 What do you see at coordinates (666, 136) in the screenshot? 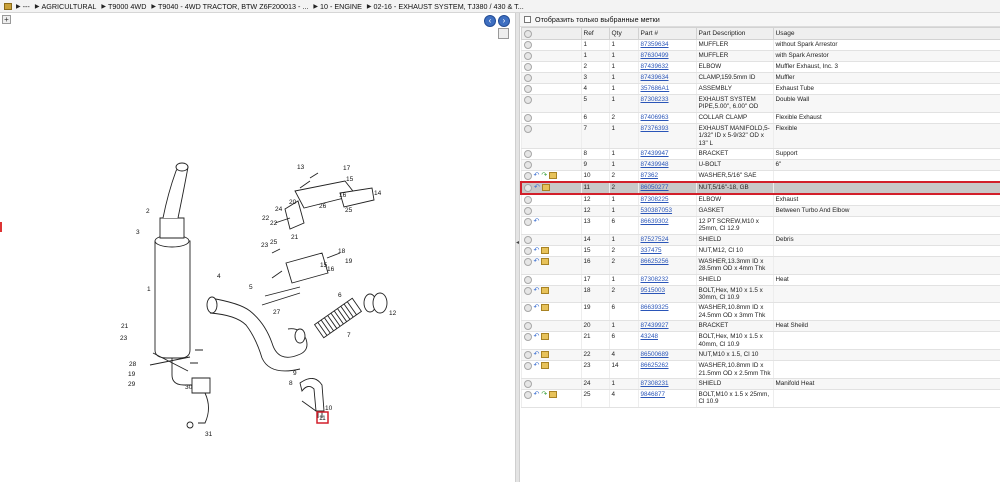
I see `cell-part: 87376393` at bounding box center [666, 136].